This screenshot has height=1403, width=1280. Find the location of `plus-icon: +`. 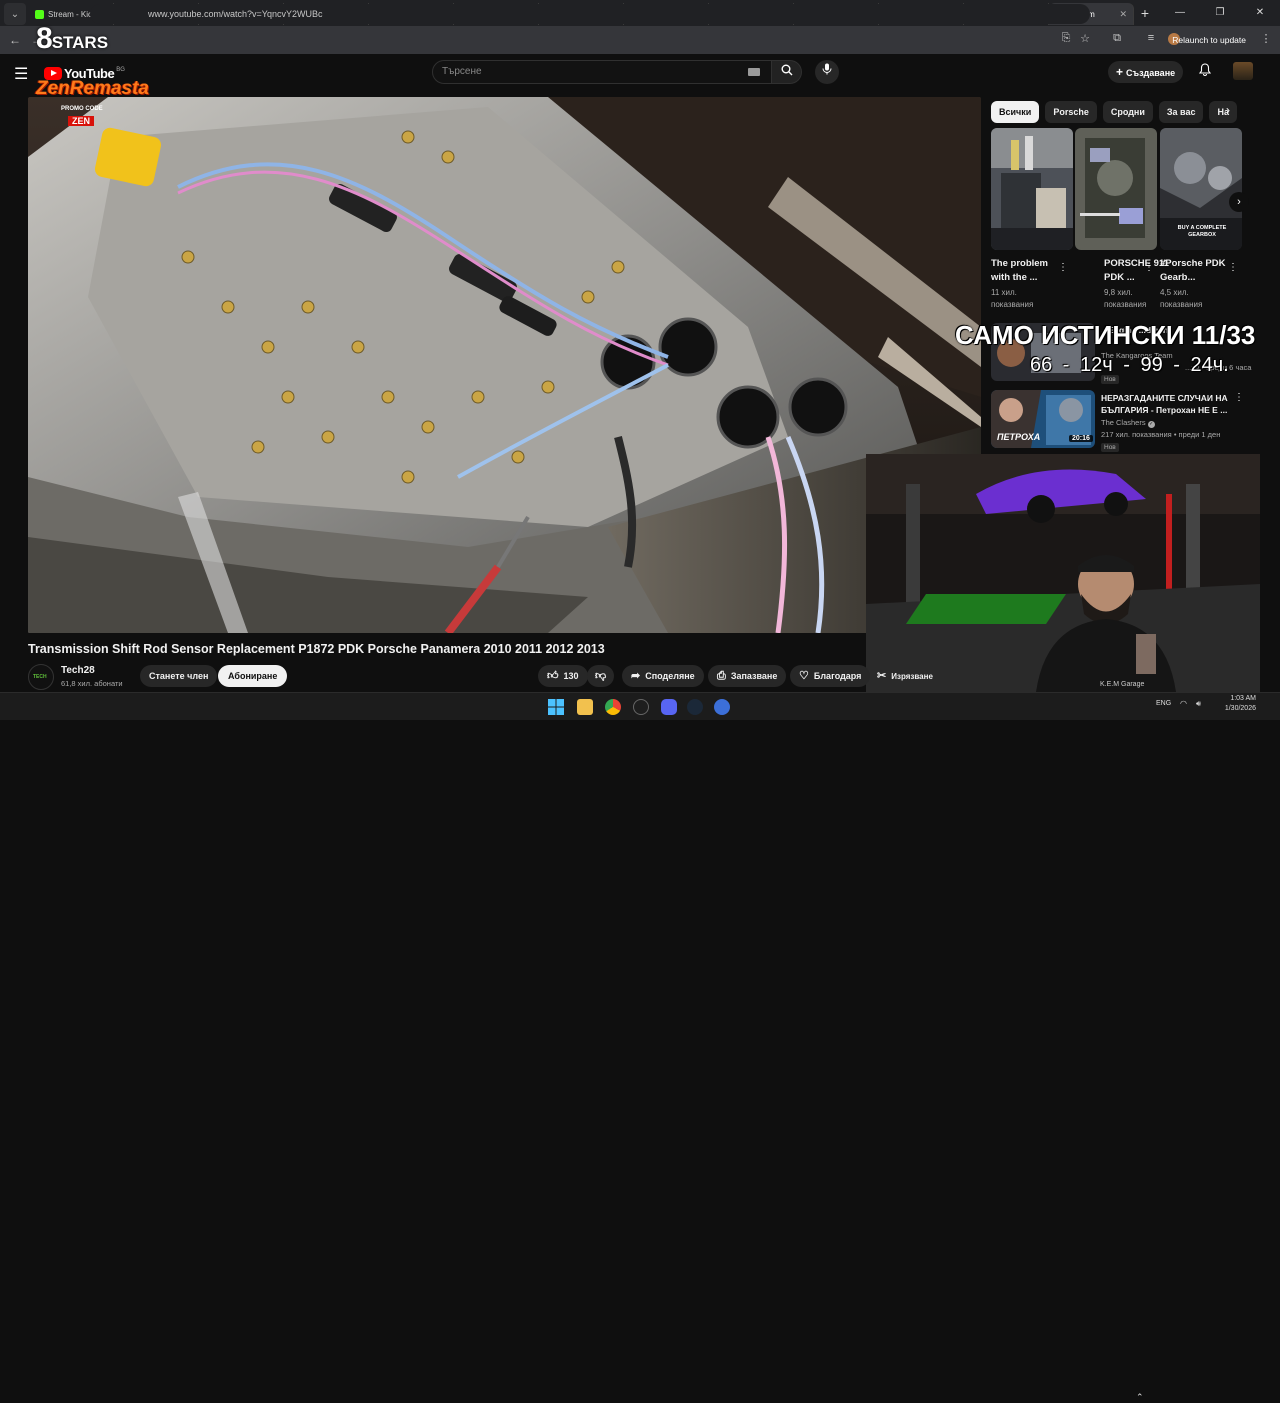

plus-icon: + is located at coordinates (1120, 72).